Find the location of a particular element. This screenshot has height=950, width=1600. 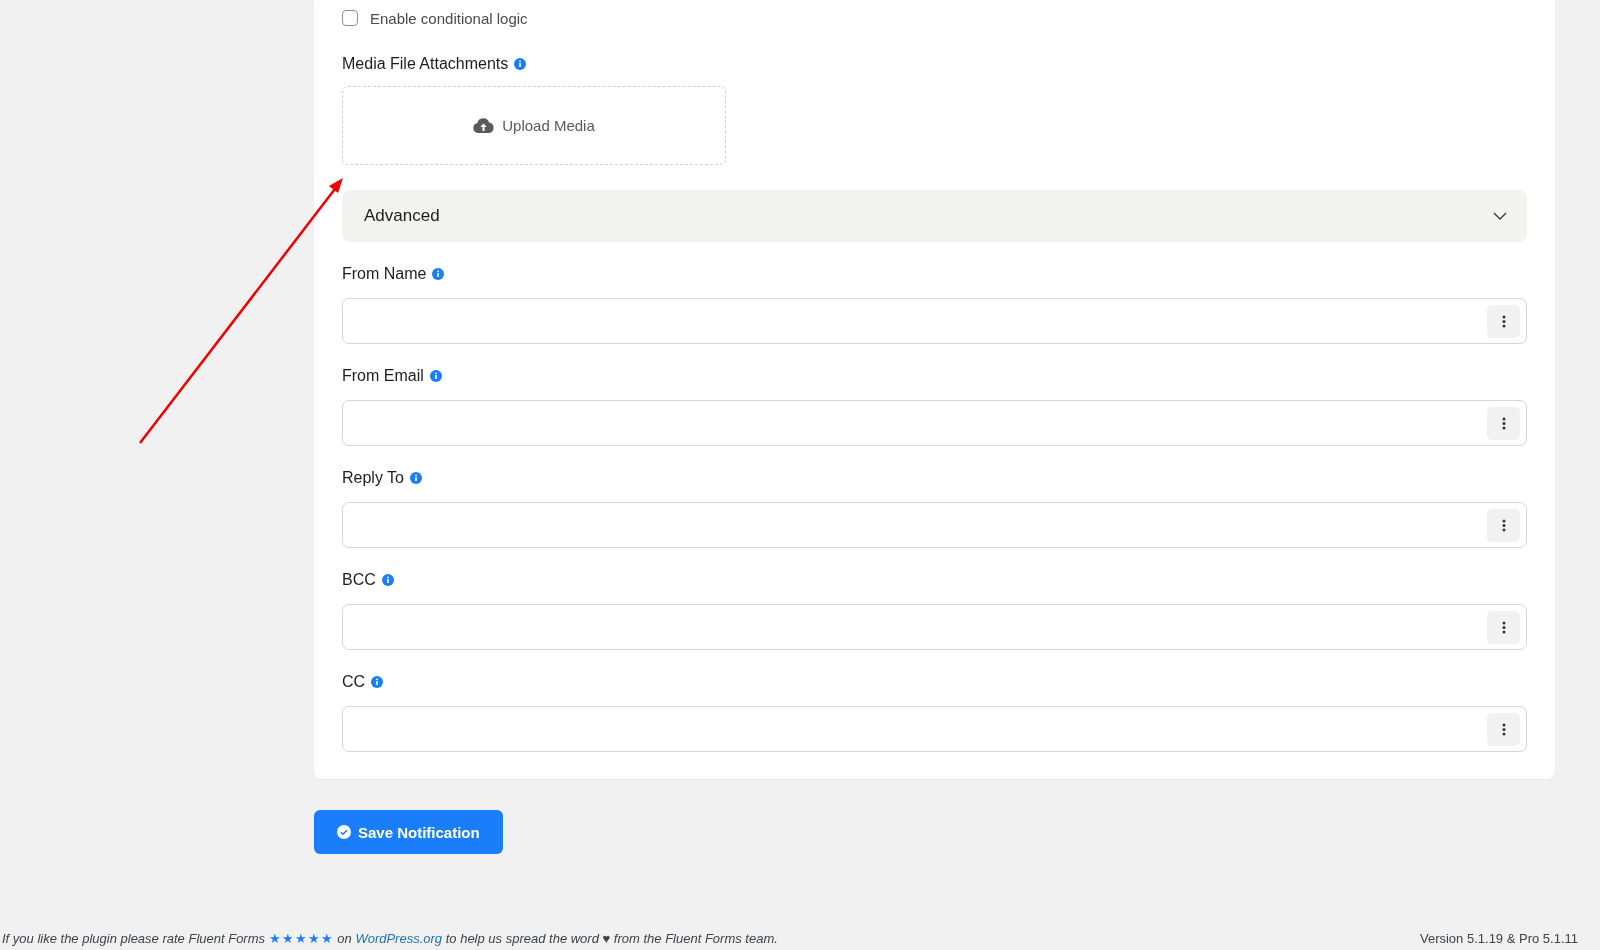

field-label: Media File Attachments is located at coordinates (425, 64).